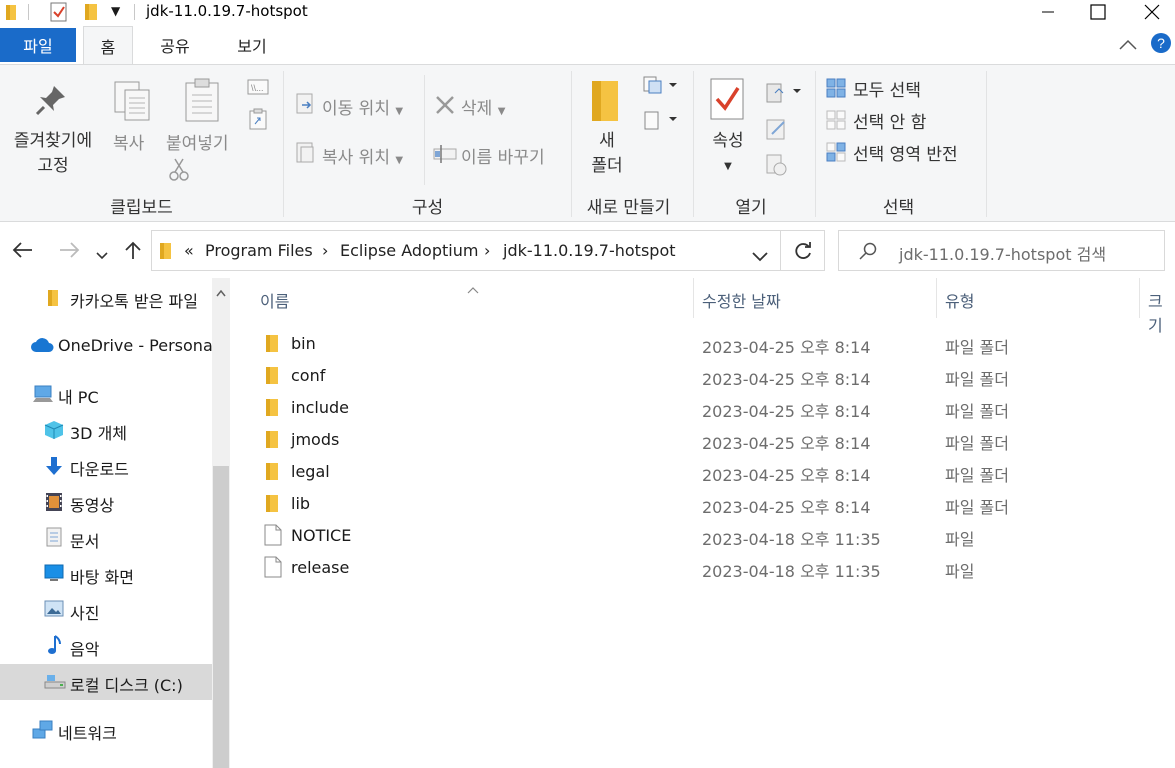  Describe the element at coordinates (85, 649) in the screenshot. I see `nav-item-label: 음악` at that location.